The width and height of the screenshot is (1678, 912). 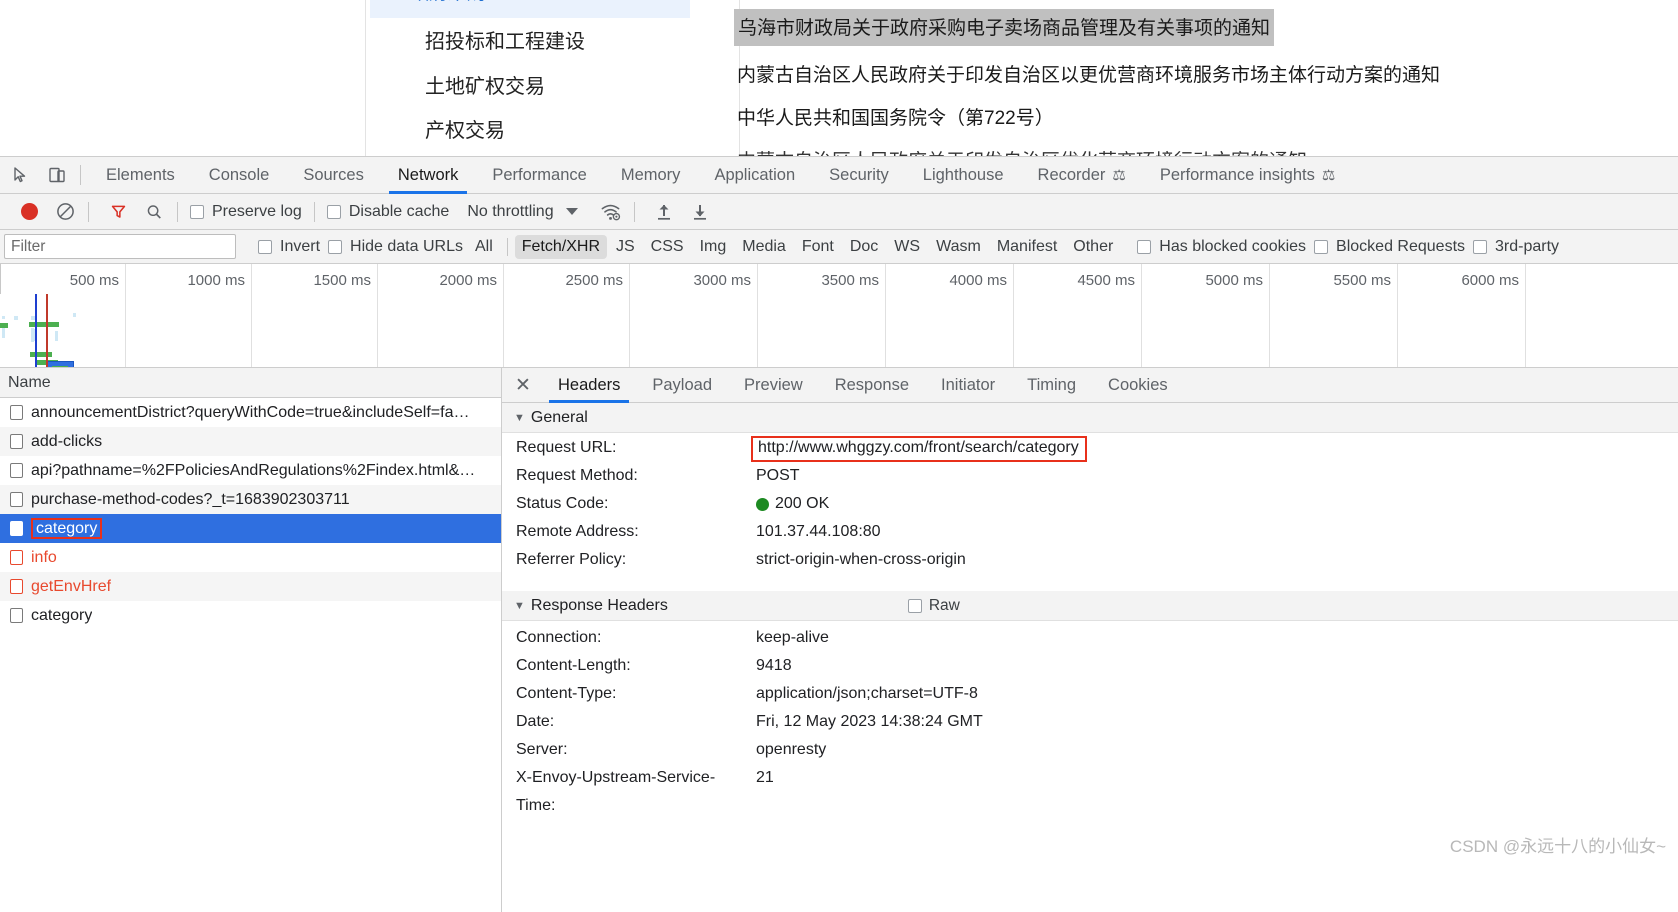 What do you see at coordinates (56, 336) in the screenshot?
I see `overview-bar` at bounding box center [56, 336].